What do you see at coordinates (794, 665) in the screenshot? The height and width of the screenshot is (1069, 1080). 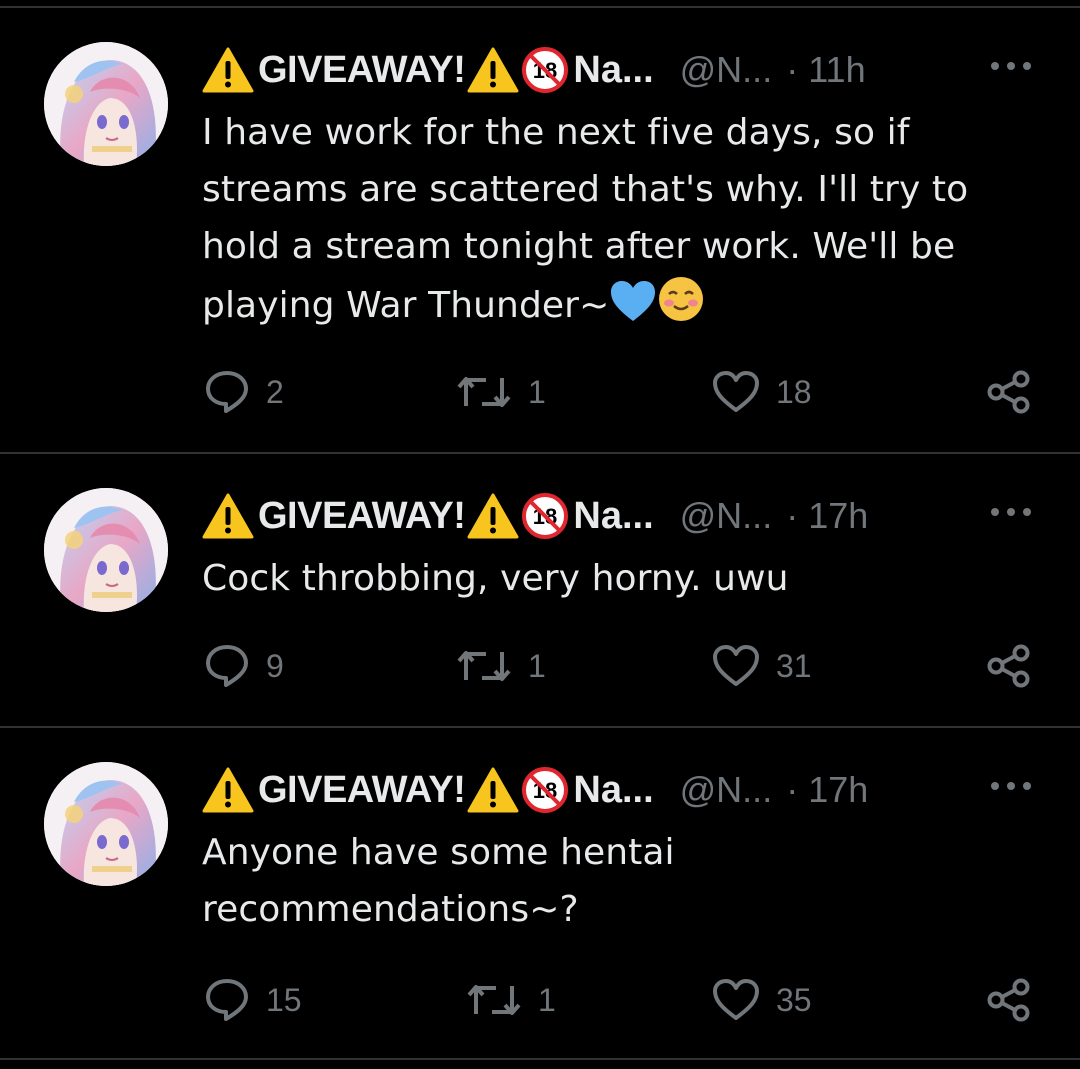 I see `like-count: 31` at bounding box center [794, 665].